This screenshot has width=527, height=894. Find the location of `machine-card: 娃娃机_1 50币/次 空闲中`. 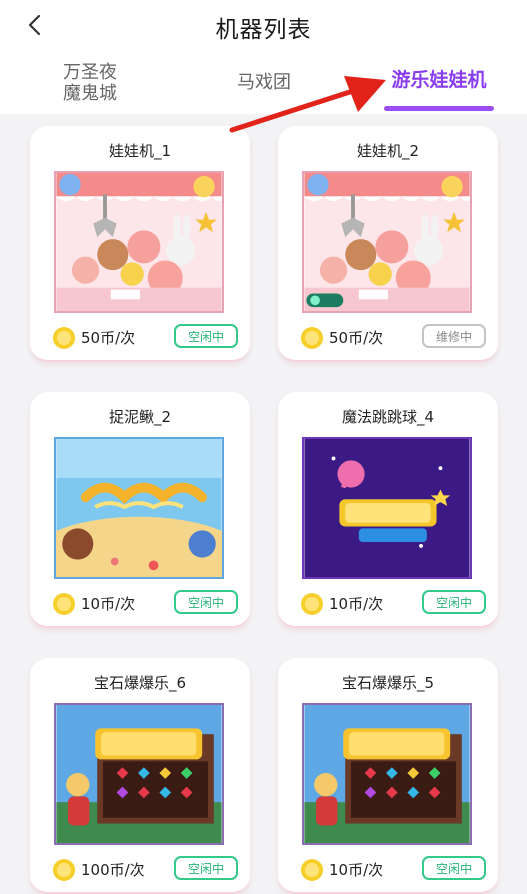

machine-card: 娃娃机_1 50币/次 空闲中 is located at coordinates (140, 244).